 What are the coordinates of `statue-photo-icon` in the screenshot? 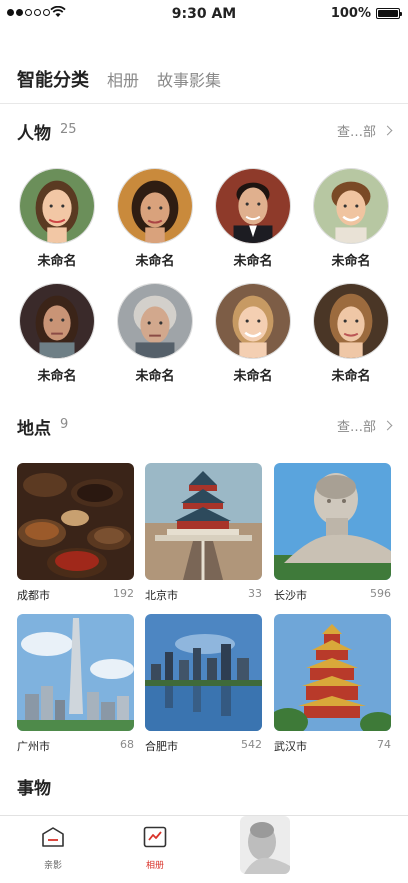 It's located at (332, 521).